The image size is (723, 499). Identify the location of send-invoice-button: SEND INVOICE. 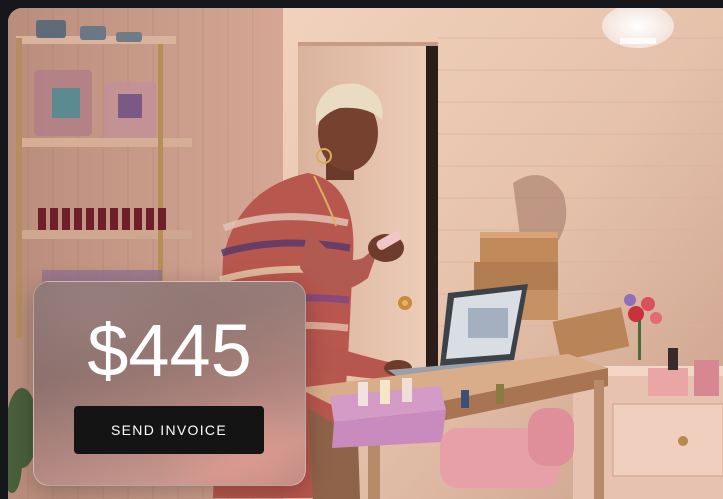
(169, 430).